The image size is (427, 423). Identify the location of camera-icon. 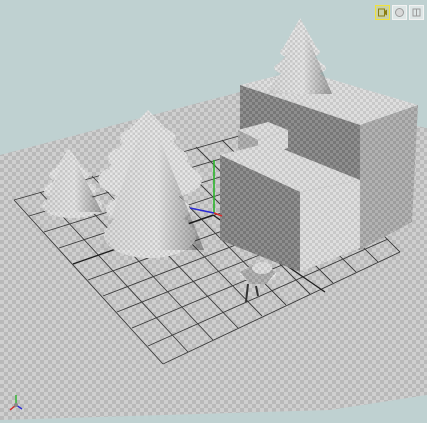
(382, 12).